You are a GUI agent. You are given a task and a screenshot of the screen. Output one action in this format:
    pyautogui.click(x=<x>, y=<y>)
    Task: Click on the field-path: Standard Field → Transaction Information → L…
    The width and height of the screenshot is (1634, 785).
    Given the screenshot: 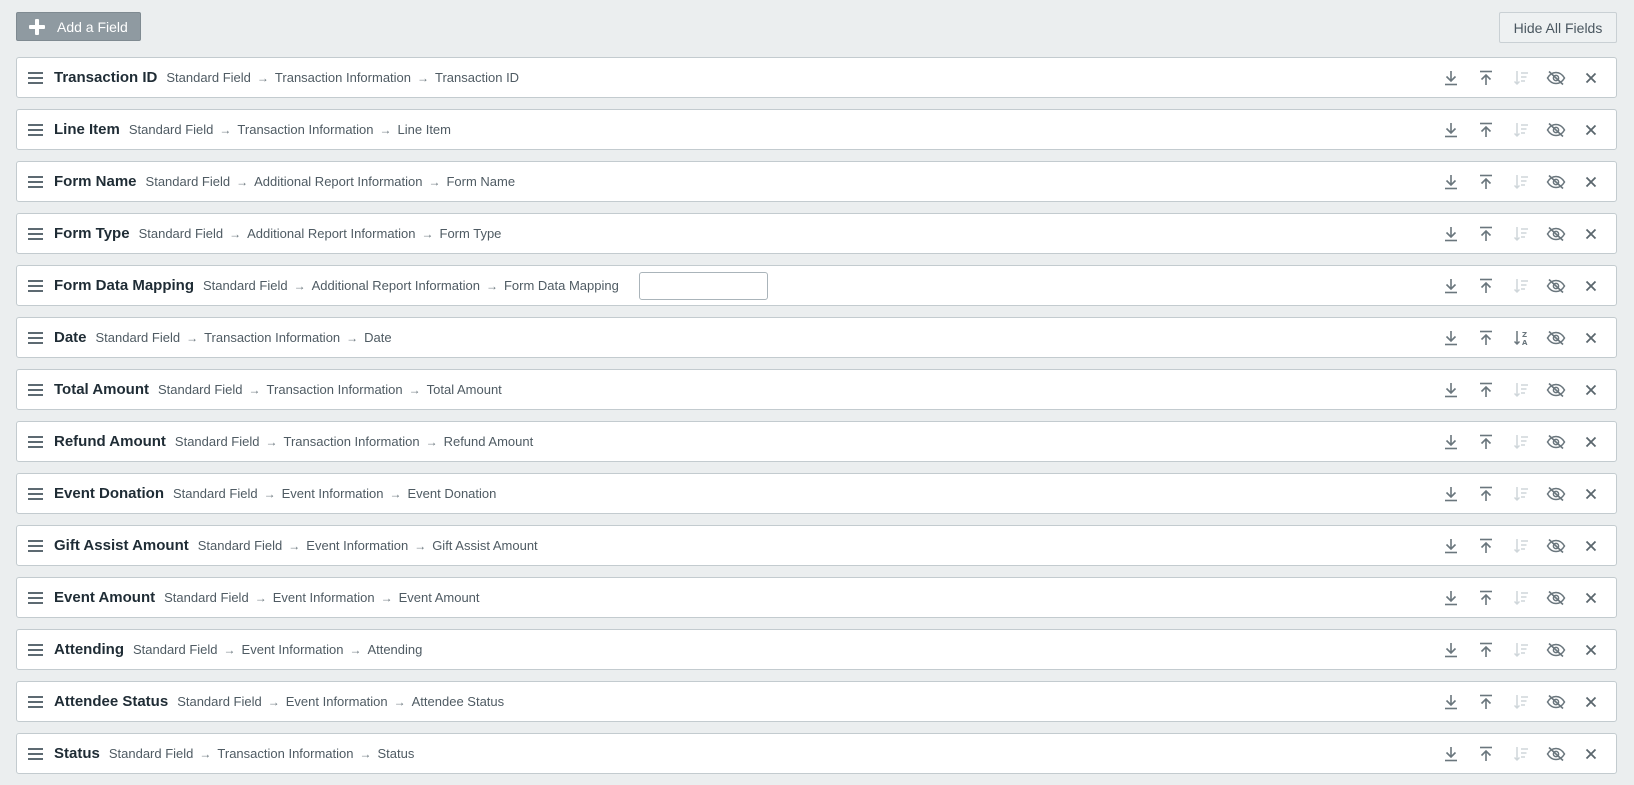 What is the action you would take?
    pyautogui.click(x=290, y=129)
    